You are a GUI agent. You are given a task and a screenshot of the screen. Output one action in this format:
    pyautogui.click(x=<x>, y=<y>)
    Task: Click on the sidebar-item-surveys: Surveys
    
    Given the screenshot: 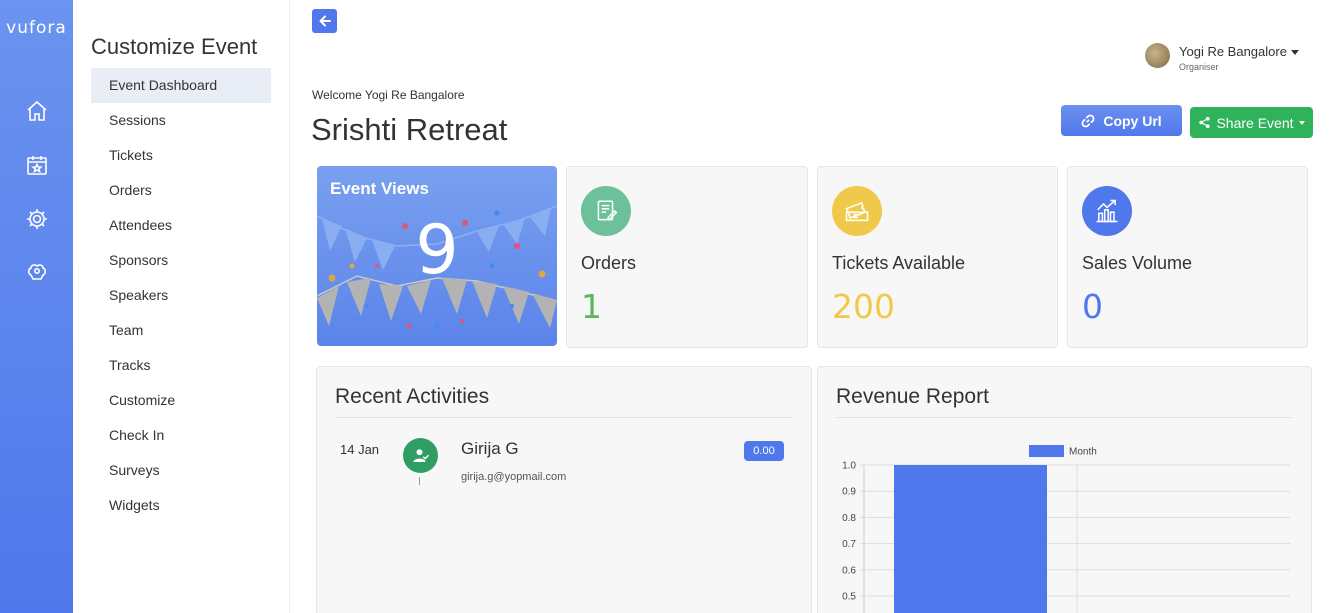 What is the action you would take?
    pyautogui.click(x=181, y=470)
    